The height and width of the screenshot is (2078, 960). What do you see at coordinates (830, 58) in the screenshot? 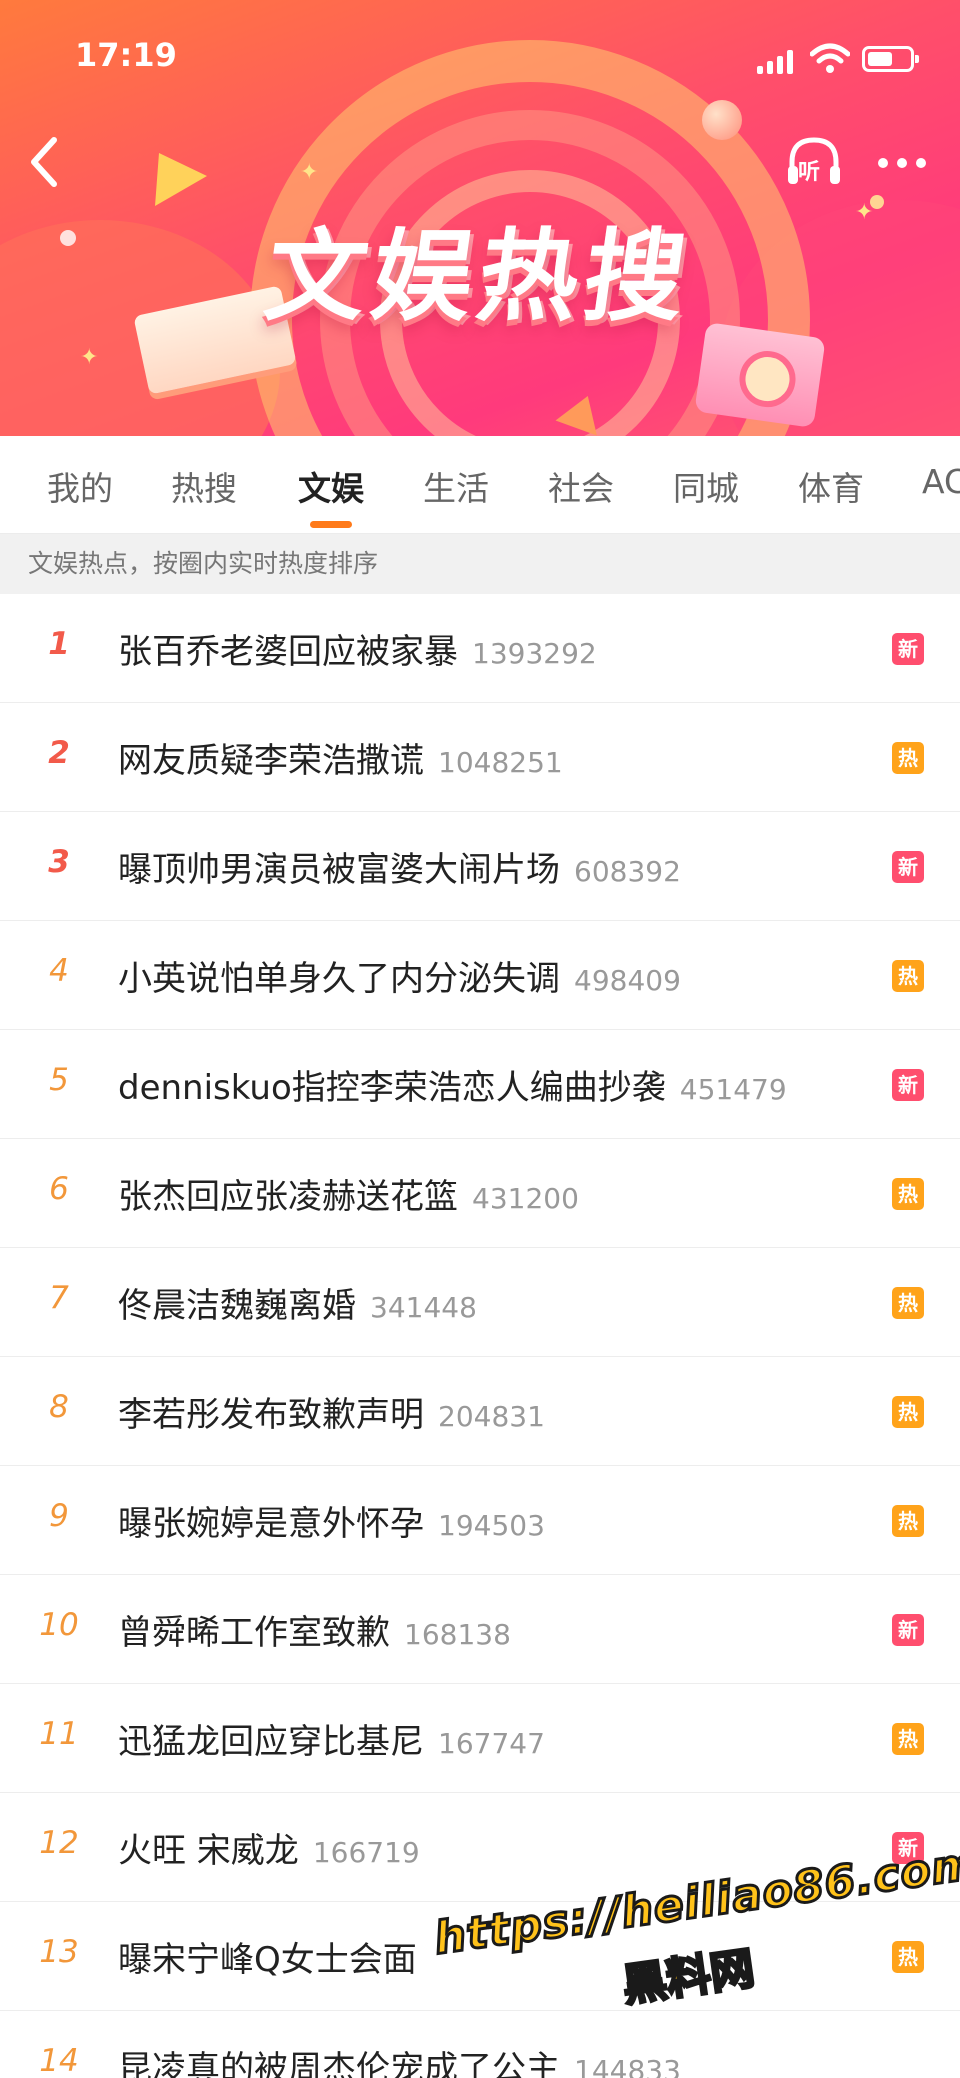
I see `wifi-icon` at bounding box center [830, 58].